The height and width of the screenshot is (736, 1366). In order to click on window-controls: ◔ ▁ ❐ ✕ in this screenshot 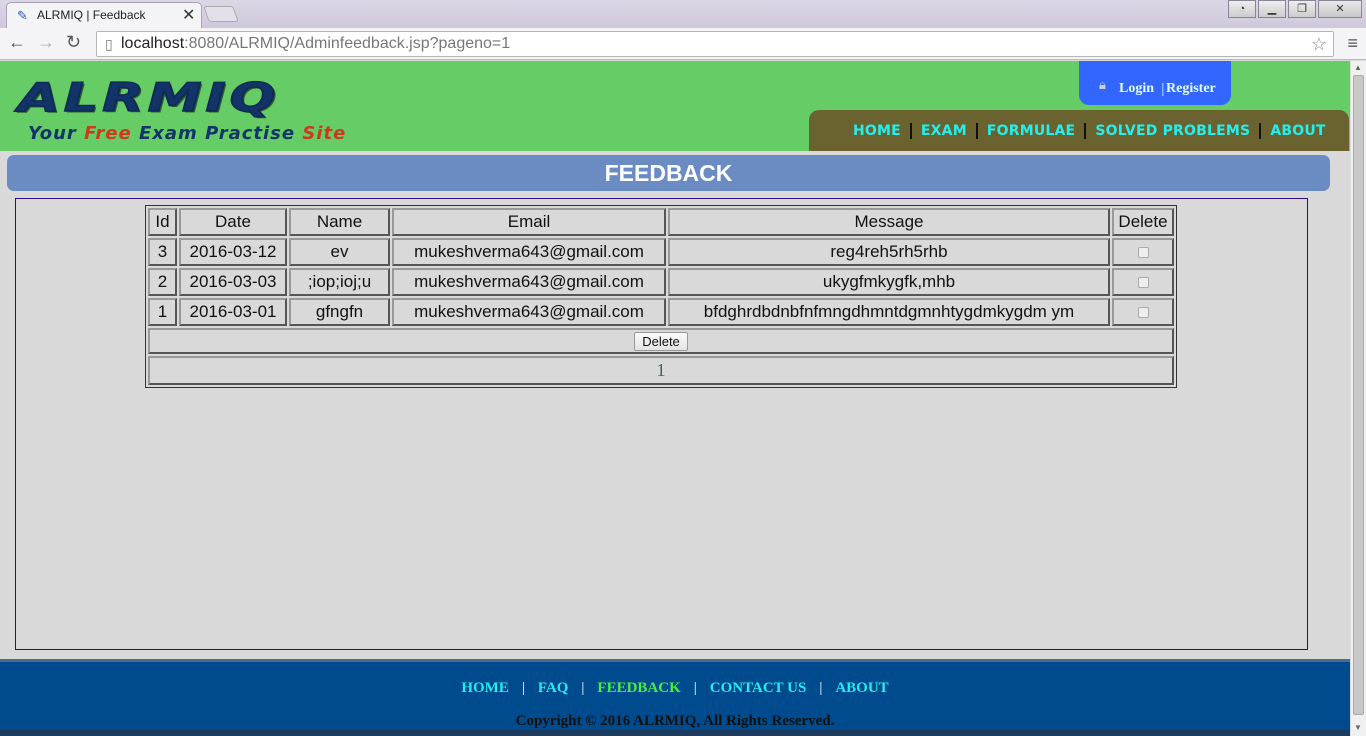, I will do `click(1294, 10)`.